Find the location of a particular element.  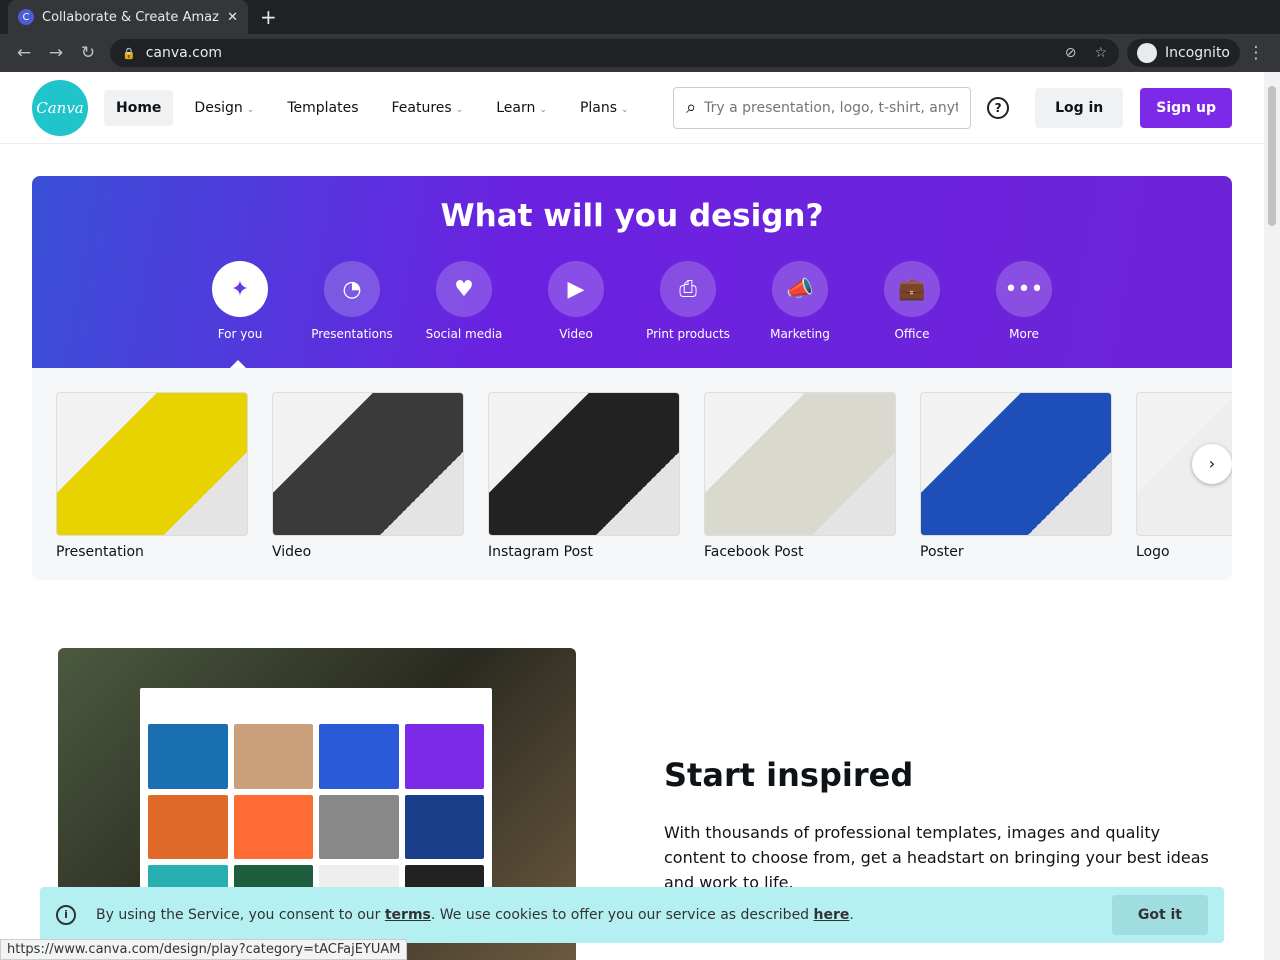

search-icon: ⌕ is located at coordinates (691, 107).